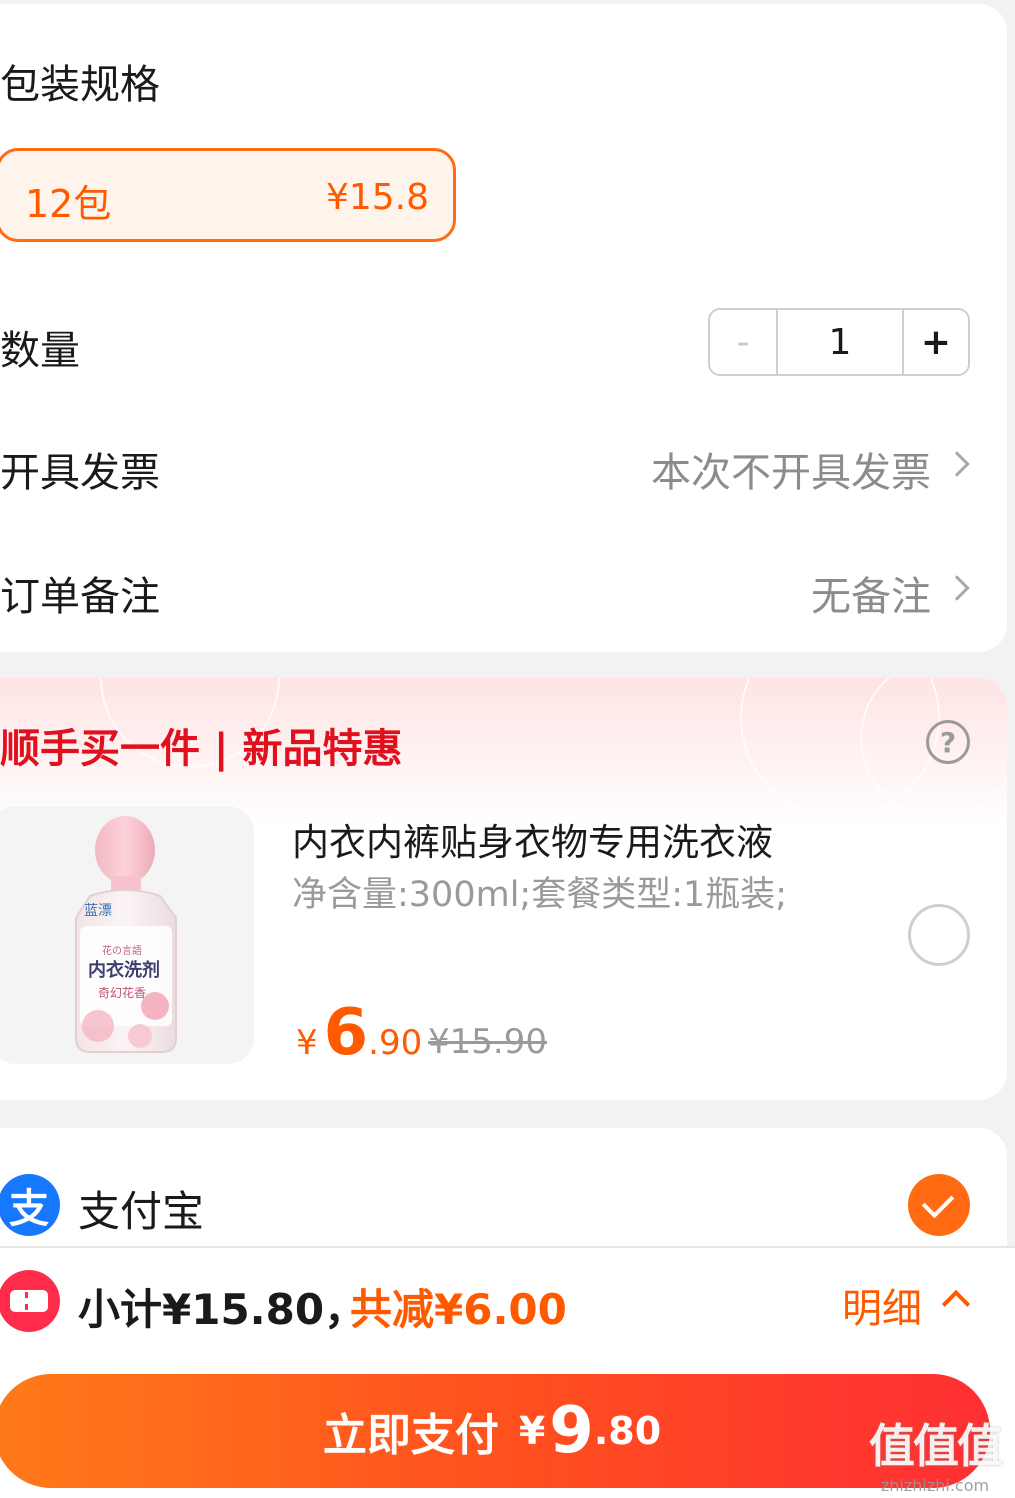  I want to click on remark-value: 无备注, so click(871, 593).